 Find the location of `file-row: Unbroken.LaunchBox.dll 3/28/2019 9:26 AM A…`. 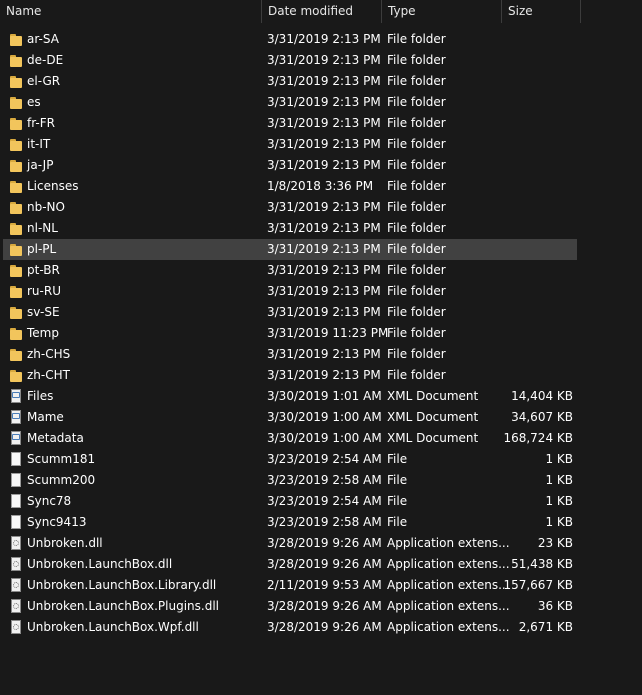

file-row: Unbroken.LaunchBox.dll 3/28/2019 9:26 AM A… is located at coordinates (321, 564).